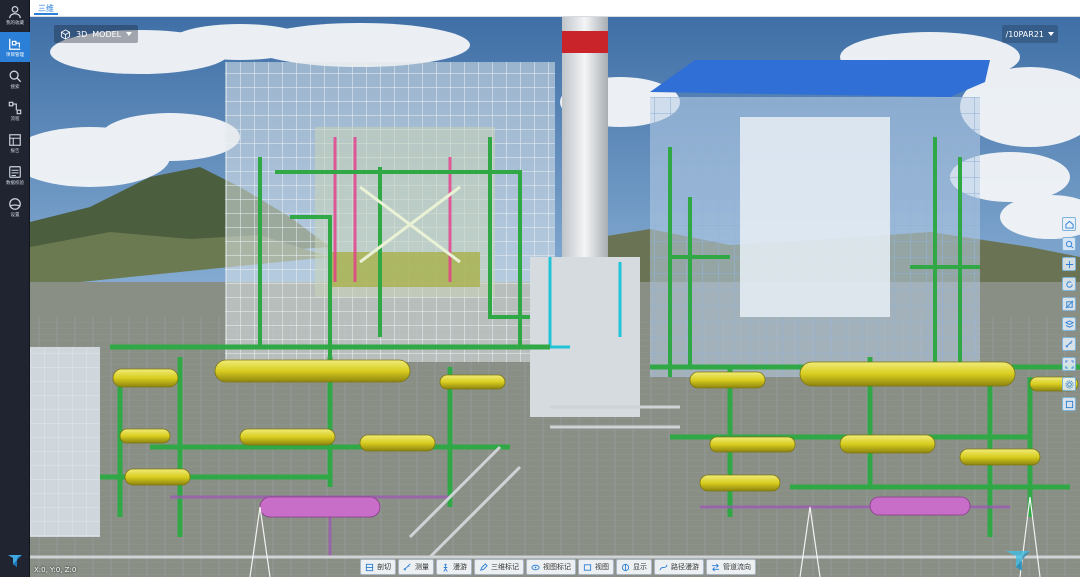 This screenshot has width=1080, height=577. Describe the element at coordinates (587, 567) in the screenshot. I see `view-icon` at that location.